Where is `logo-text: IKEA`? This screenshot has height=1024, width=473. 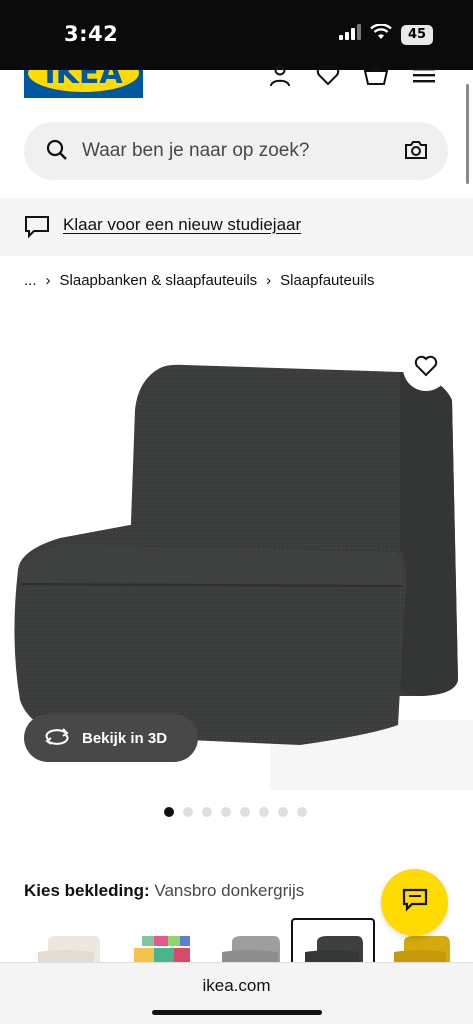 logo-text: IKEA is located at coordinates (83, 80).